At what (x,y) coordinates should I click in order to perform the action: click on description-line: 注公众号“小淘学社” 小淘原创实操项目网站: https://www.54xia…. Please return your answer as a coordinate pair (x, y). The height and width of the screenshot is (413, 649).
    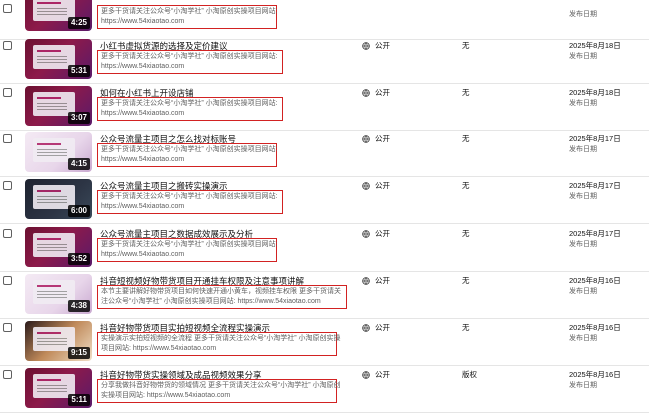
    Looking at the image, I should click on (211, 301).